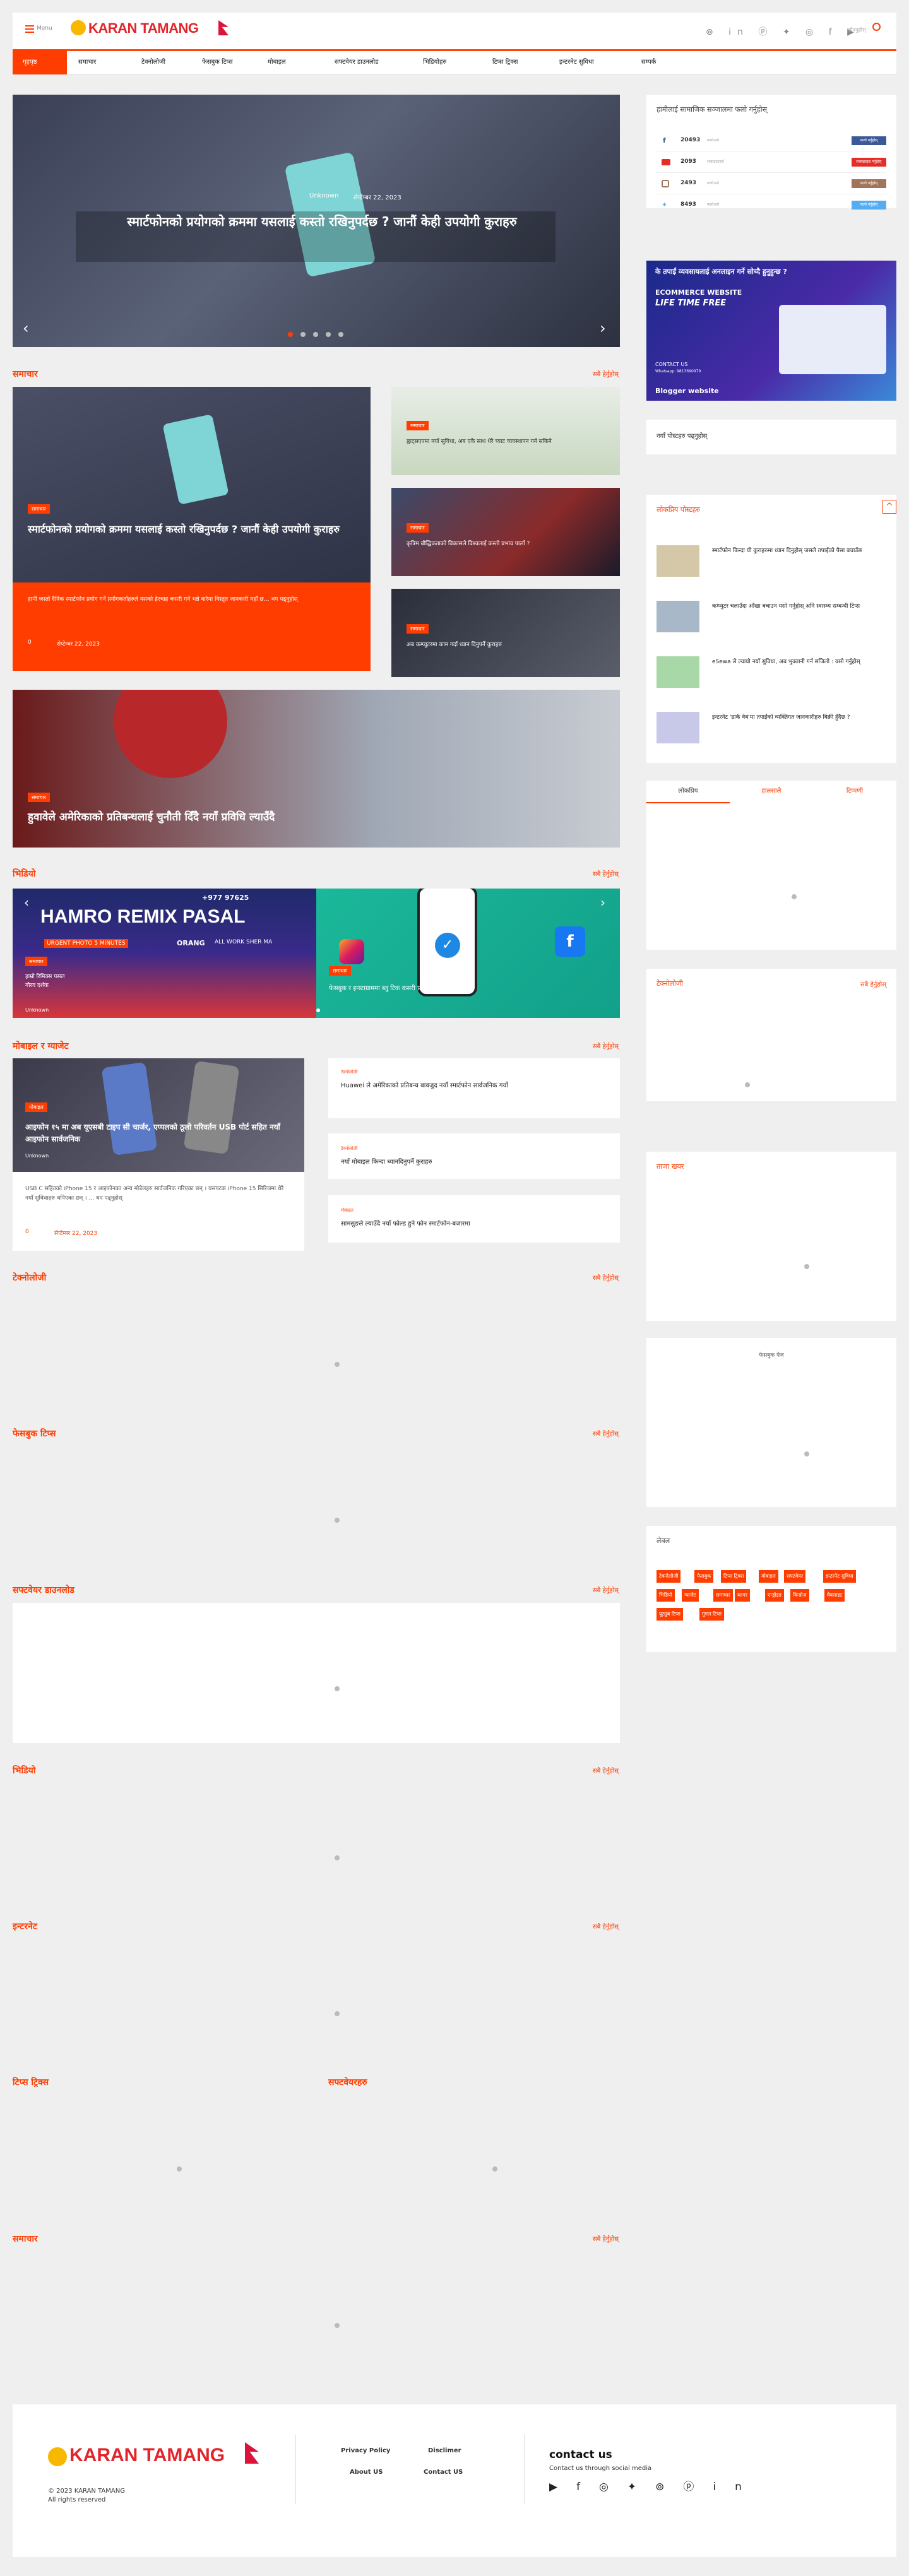 The height and width of the screenshot is (2576, 909). I want to click on social-row-facebook: f 20493 फलोअर्स फलो गर्नुहोस्, so click(771, 142).